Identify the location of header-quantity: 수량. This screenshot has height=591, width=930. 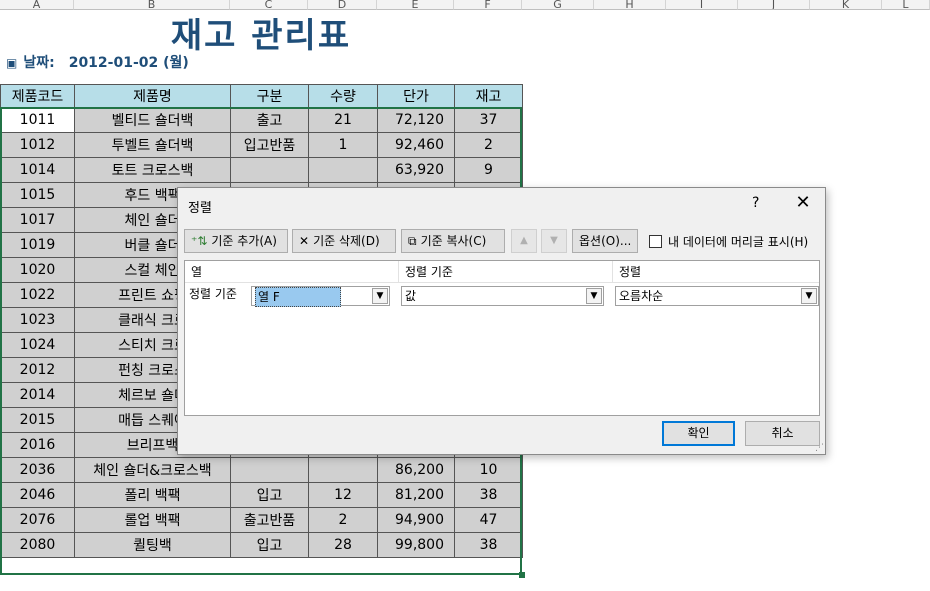
(343, 96).